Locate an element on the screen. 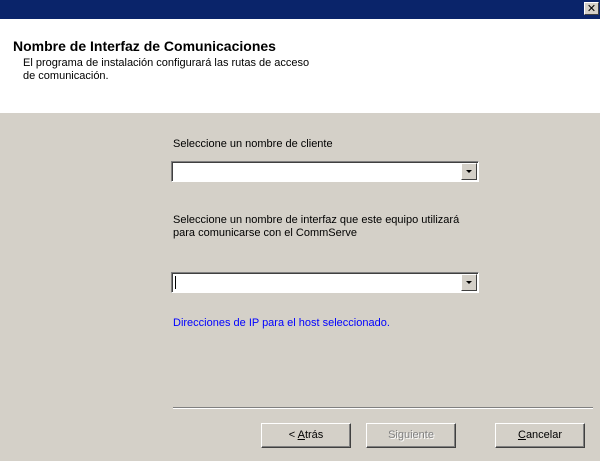  header-divider is located at coordinates (300, 112).